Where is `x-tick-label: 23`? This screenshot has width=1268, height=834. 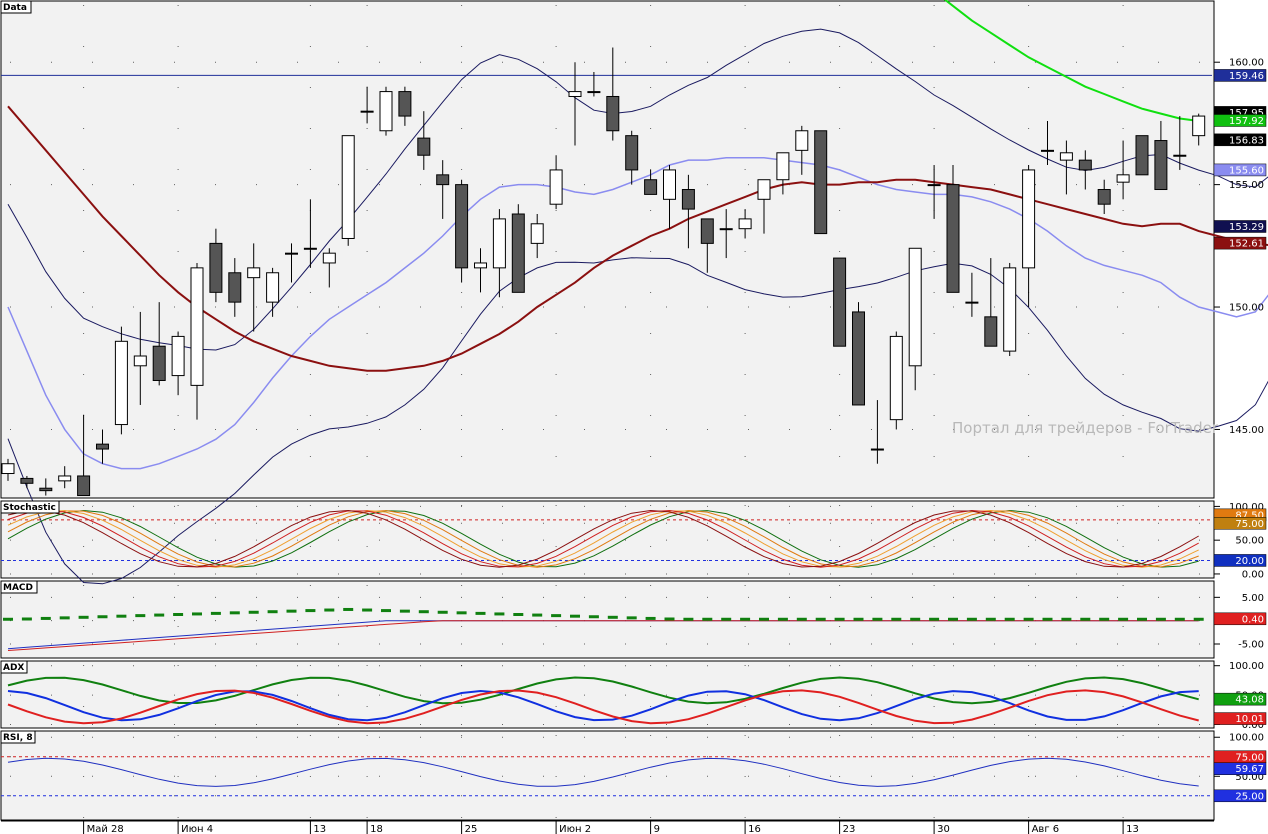
x-tick-label: 23 is located at coordinates (849, 829).